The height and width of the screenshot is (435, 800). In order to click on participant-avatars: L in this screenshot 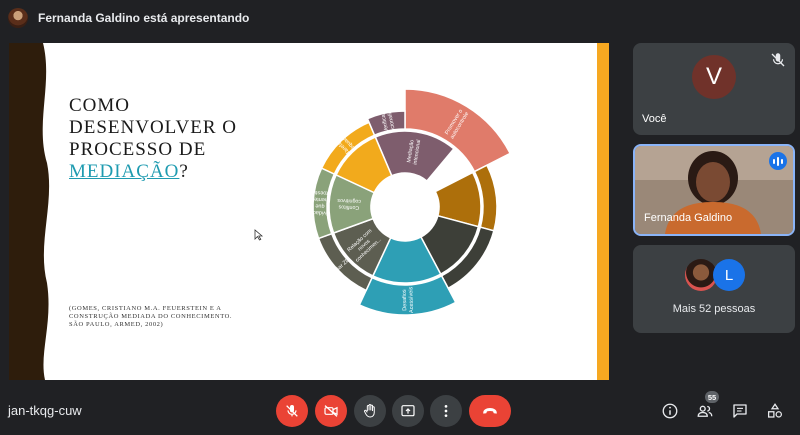, I will do `click(717, 275)`.